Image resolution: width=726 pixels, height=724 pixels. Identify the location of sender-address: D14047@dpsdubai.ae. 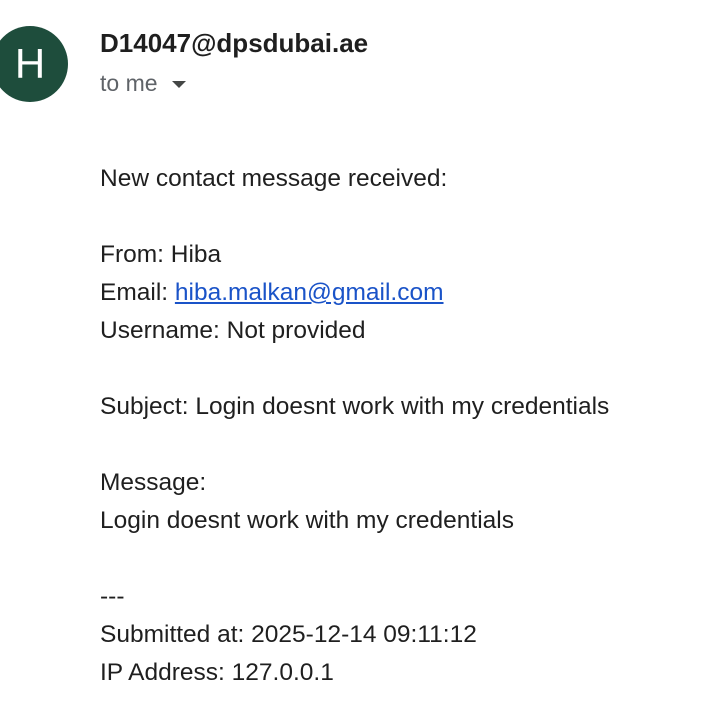
(234, 43).